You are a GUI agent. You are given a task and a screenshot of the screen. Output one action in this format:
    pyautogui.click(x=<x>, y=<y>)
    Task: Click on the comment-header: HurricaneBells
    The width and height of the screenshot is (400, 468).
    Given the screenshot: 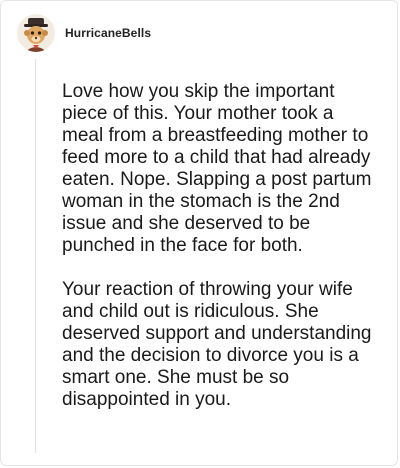 What is the action you would take?
    pyautogui.click(x=84, y=33)
    